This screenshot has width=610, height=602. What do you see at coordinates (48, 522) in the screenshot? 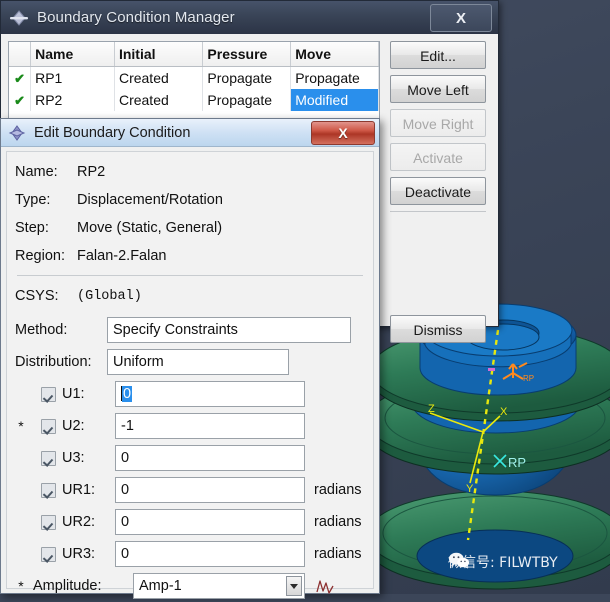
I see `ur2-checkbox` at bounding box center [48, 522].